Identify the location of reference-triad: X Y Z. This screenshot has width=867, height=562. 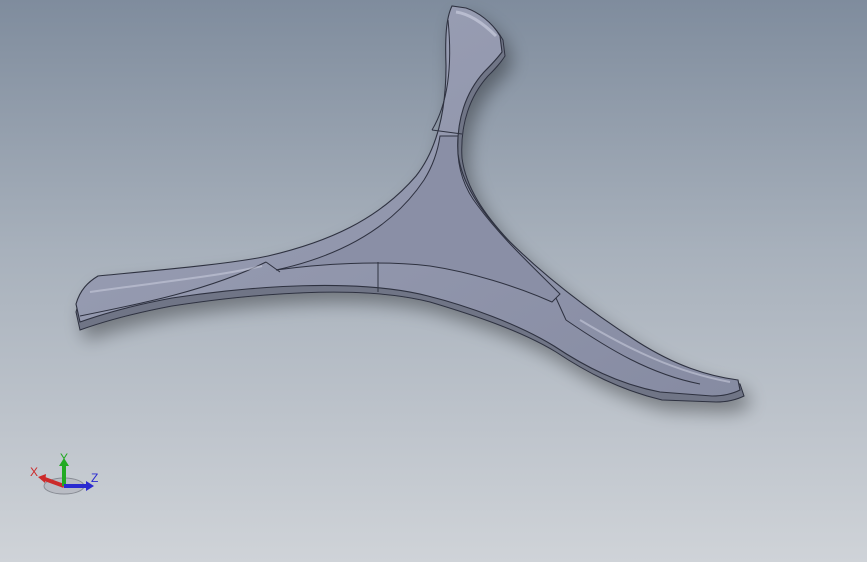
(66, 478).